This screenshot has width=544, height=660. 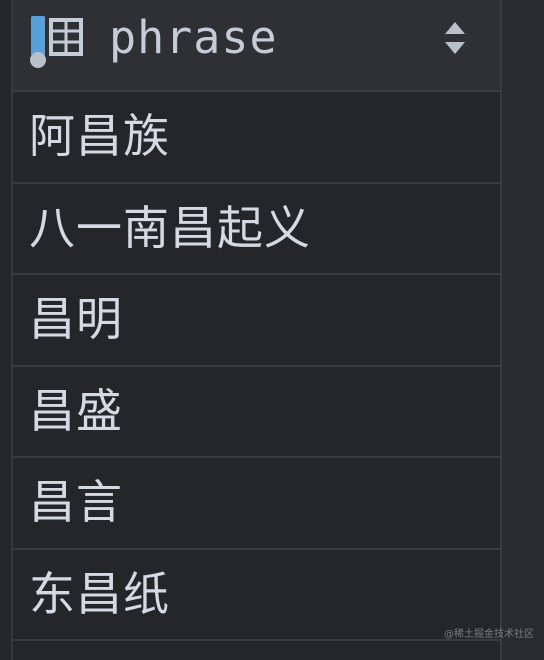 What do you see at coordinates (522, 330) in the screenshot?
I see `adjacent-column` at bounding box center [522, 330].